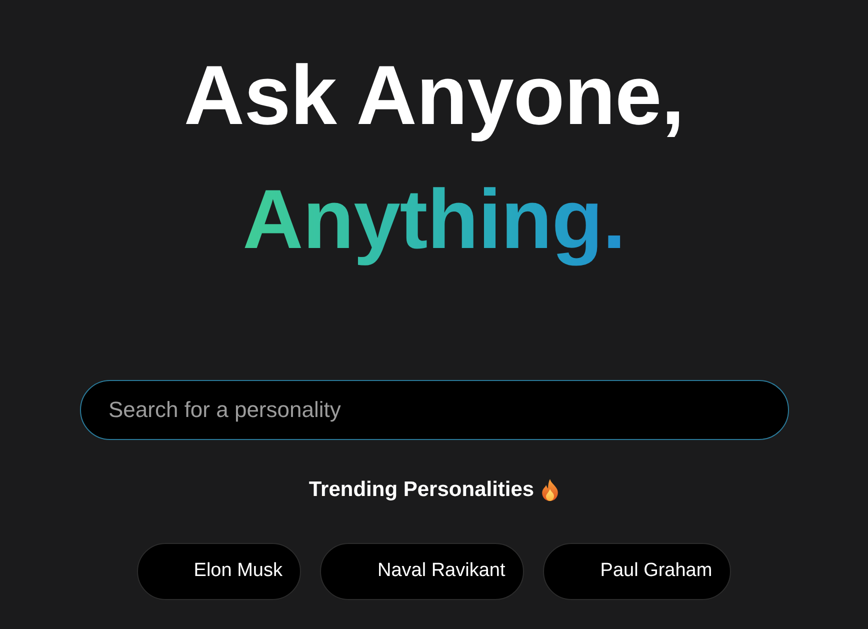  What do you see at coordinates (219, 571) in the screenshot?
I see `personality-chip: Elon Musk` at bounding box center [219, 571].